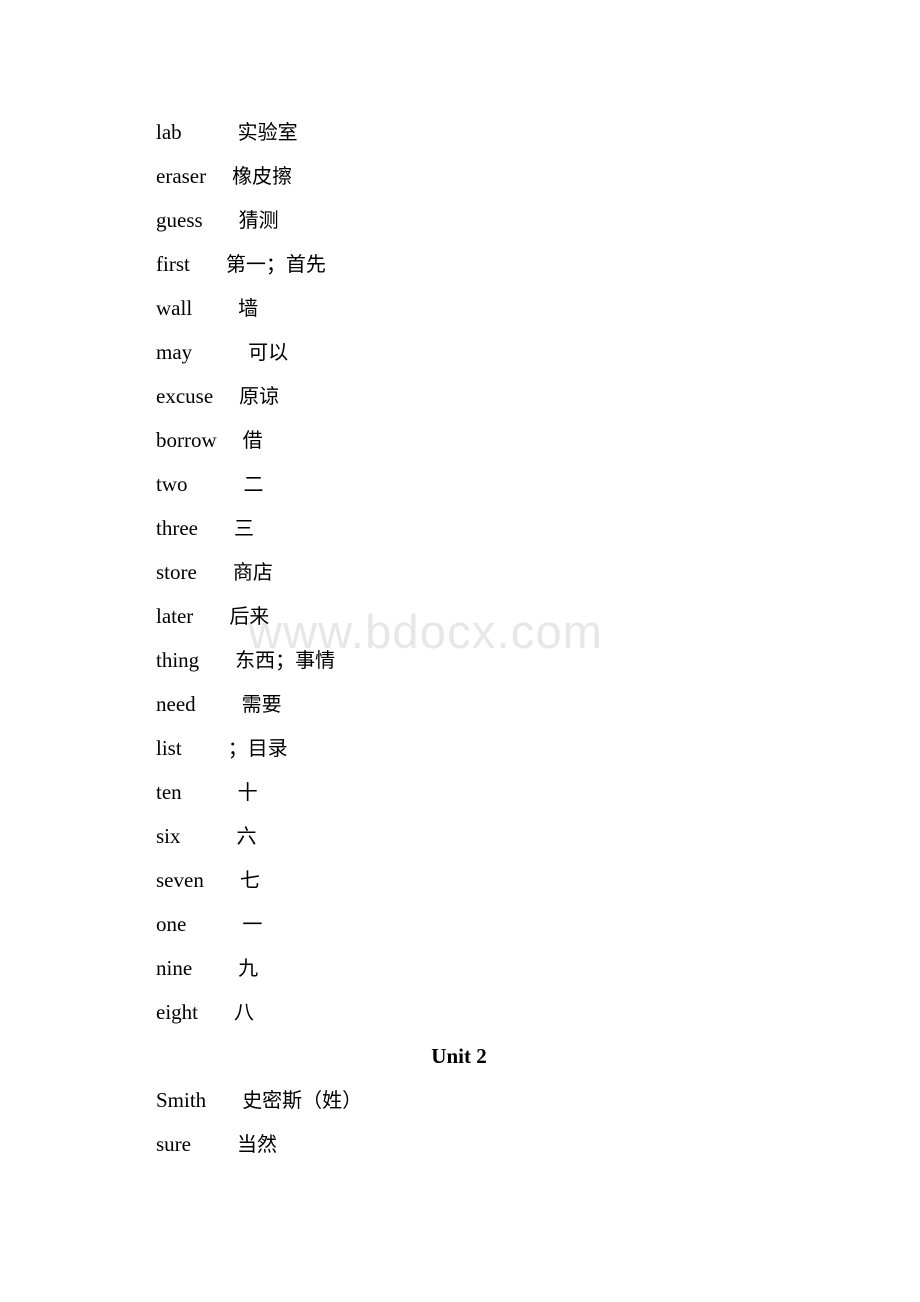  I want to click on entry-term: sure, so click(173, 1144).